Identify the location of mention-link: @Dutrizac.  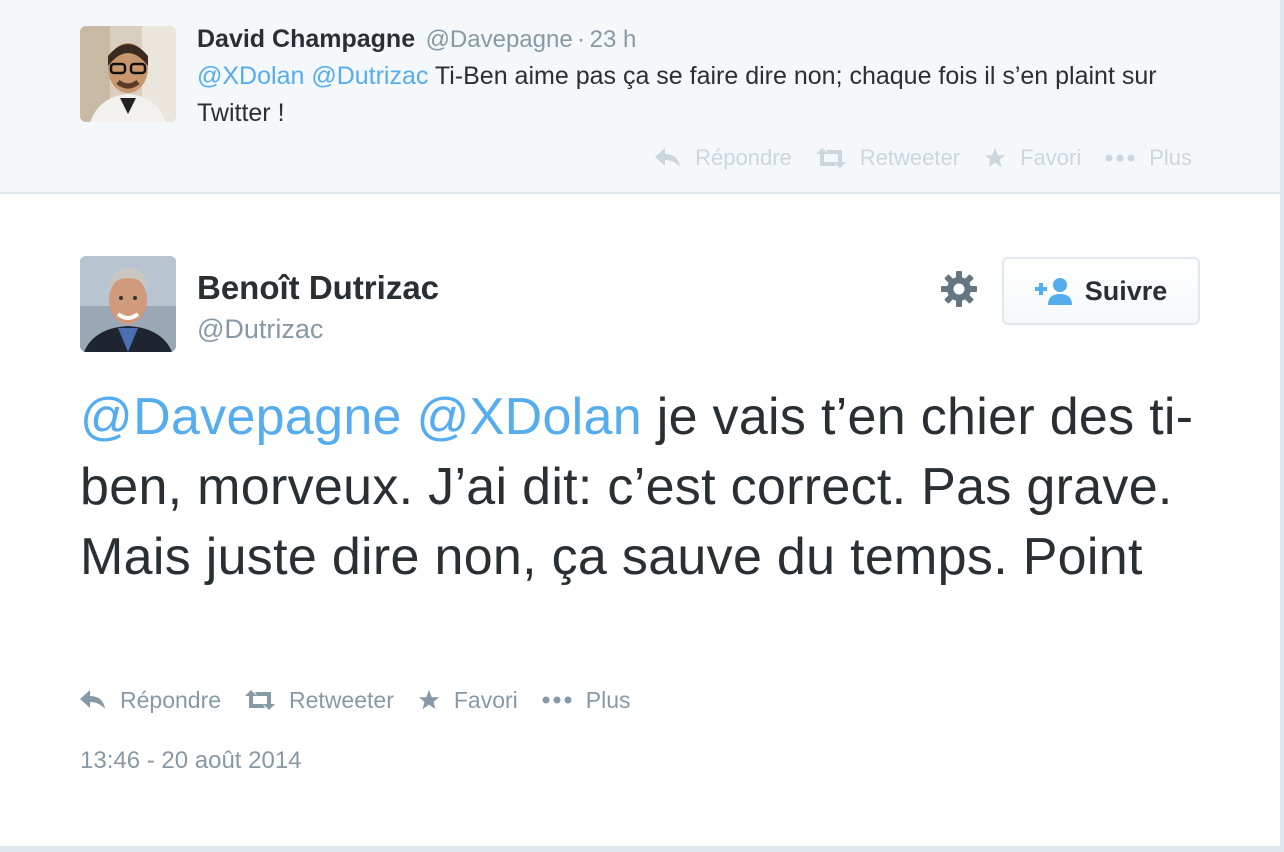
(369, 76).